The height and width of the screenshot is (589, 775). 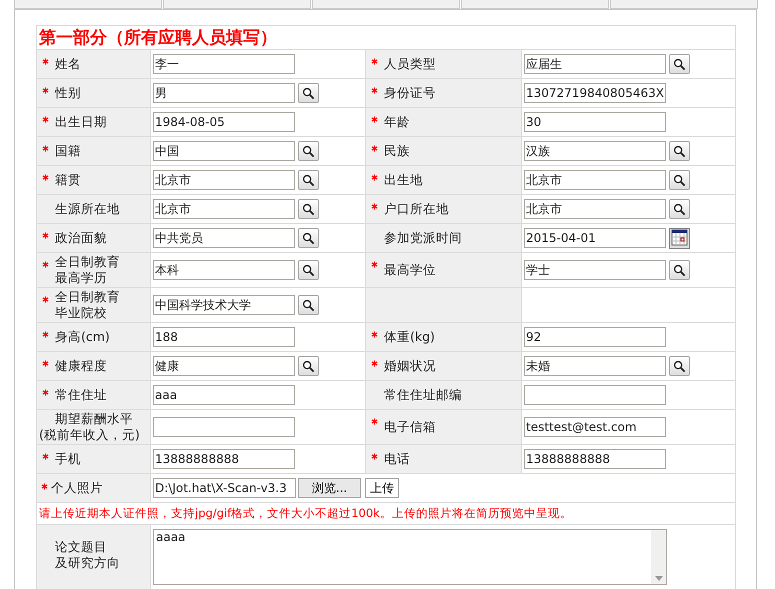 I want to click on field-label: 民族, so click(x=397, y=151).